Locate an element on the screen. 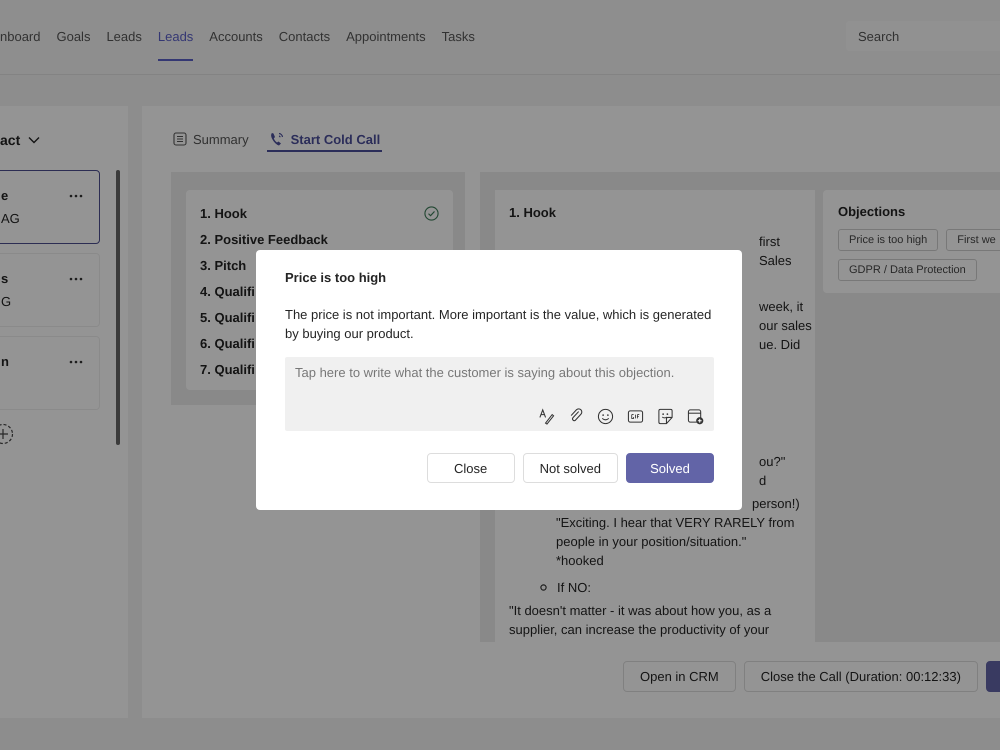 The image size is (1000, 750). scrollbar is located at coordinates (118, 307).